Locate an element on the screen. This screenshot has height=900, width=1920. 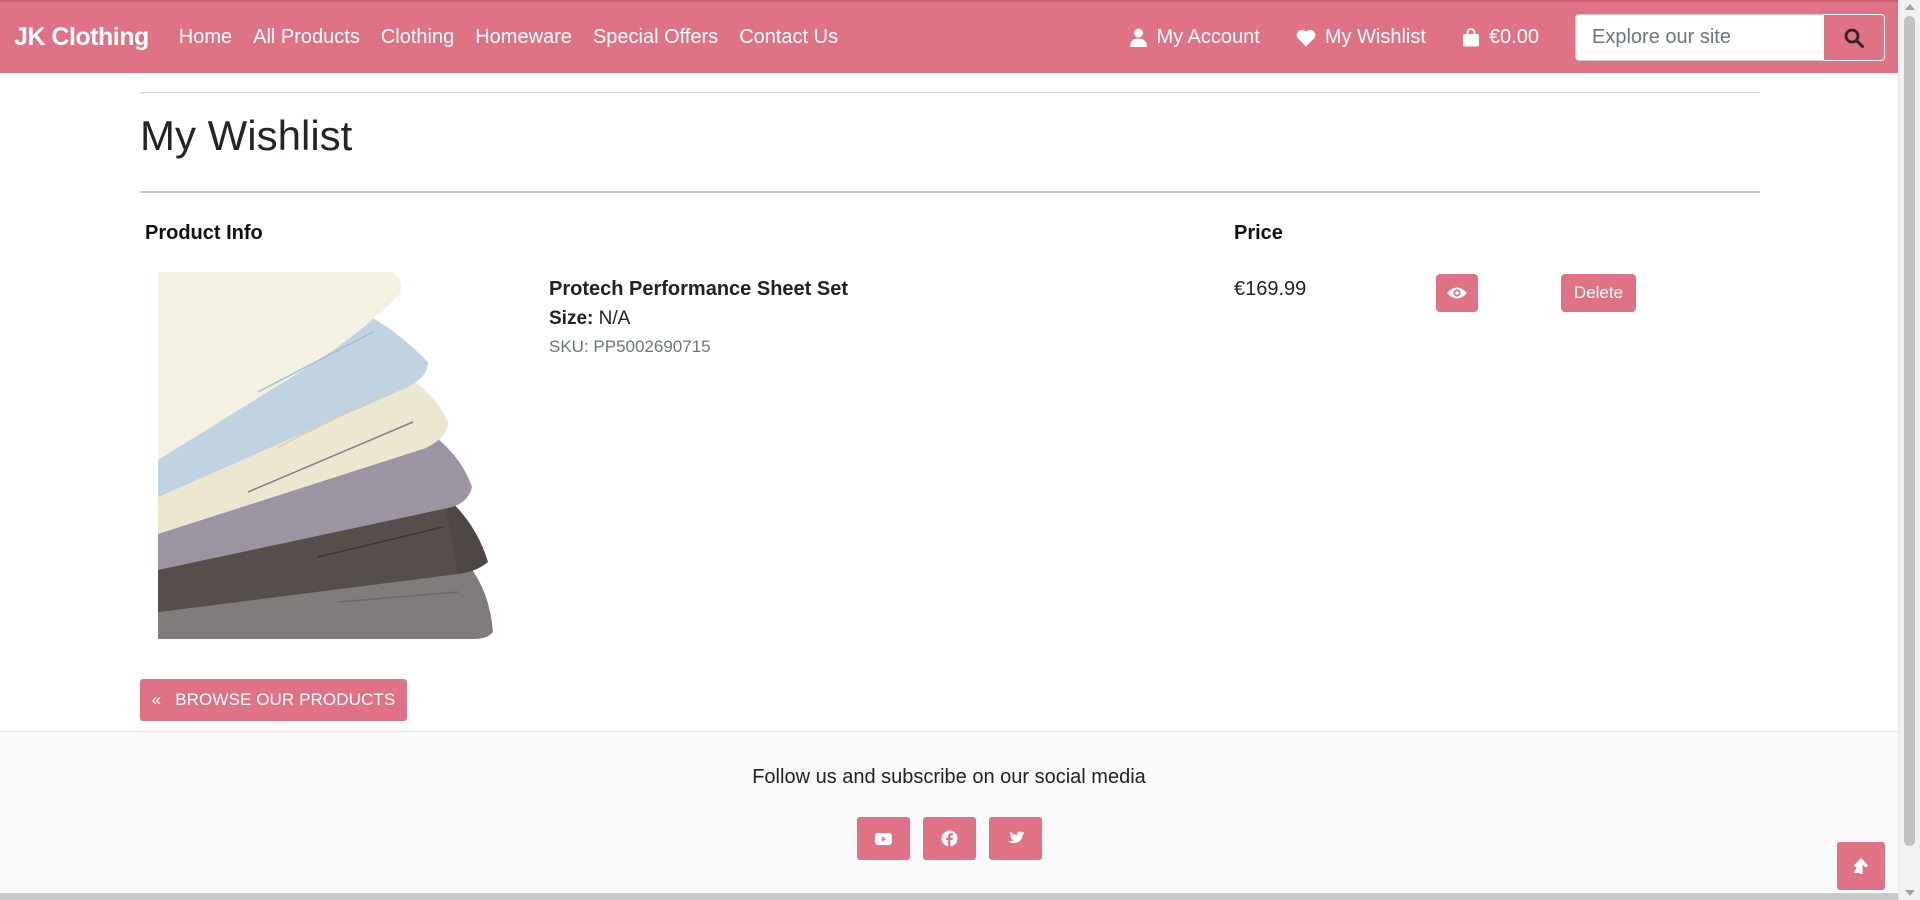
vertical-scrollbar is located at coordinates (1909, 450).